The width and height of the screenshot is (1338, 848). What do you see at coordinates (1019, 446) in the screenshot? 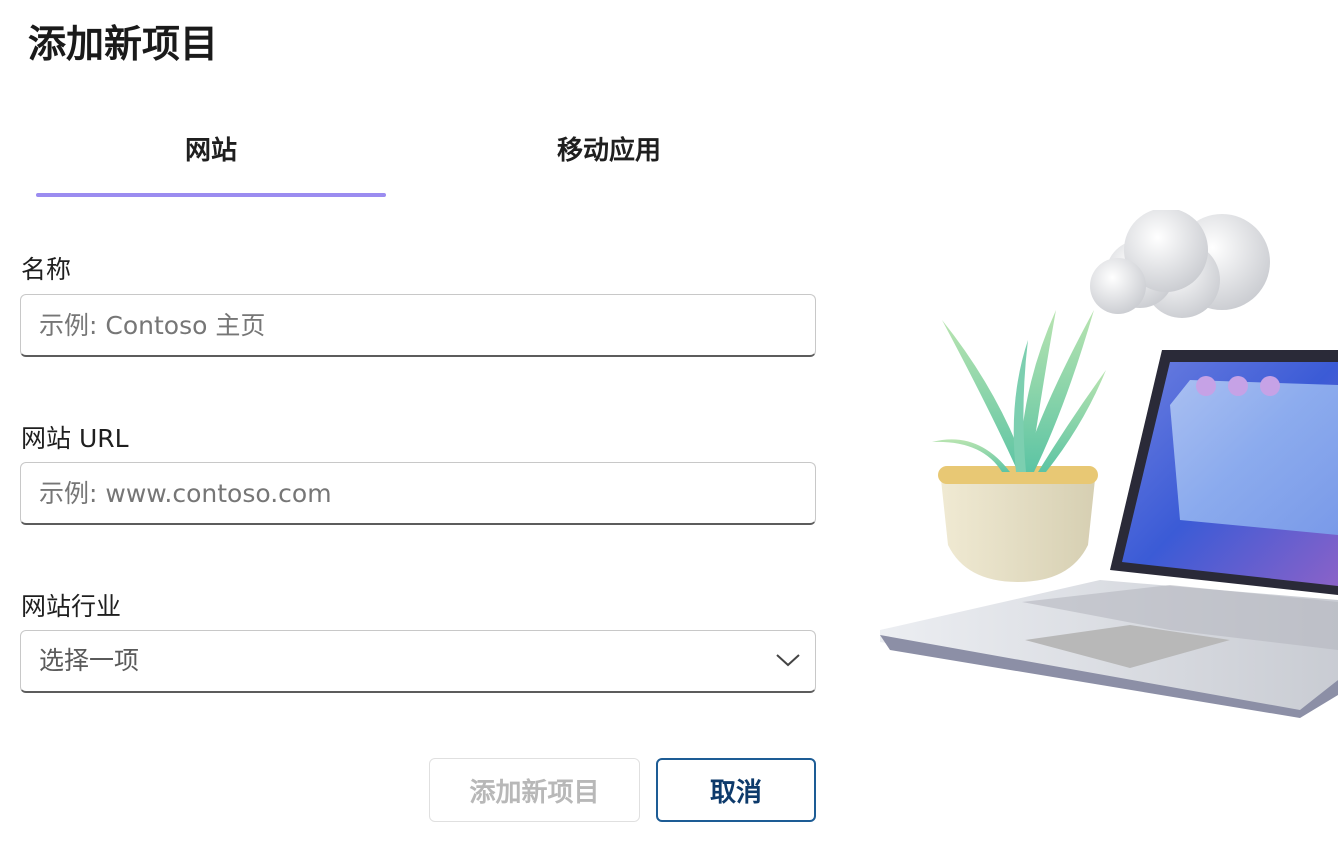
I see `potted-plant` at bounding box center [1019, 446].